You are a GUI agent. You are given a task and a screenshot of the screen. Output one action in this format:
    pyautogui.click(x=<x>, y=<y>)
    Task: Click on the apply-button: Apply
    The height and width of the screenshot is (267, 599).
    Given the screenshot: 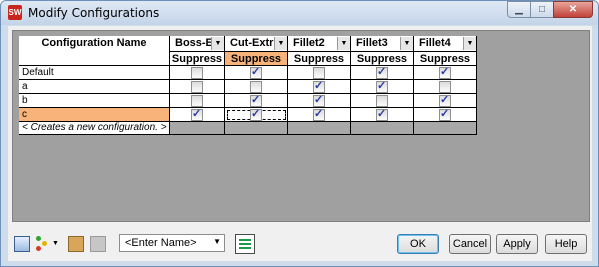 What is the action you would take?
    pyautogui.click(x=517, y=244)
    